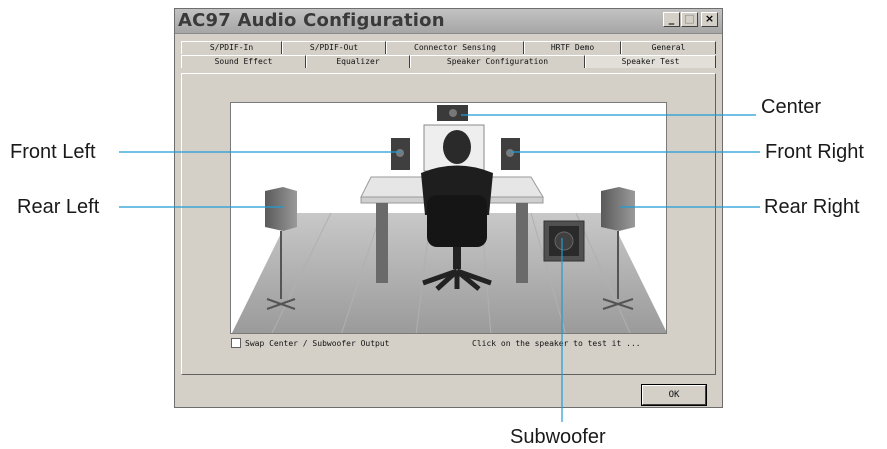  What do you see at coordinates (564, 241) in the screenshot?
I see `subwoofer-speaker` at bounding box center [564, 241].